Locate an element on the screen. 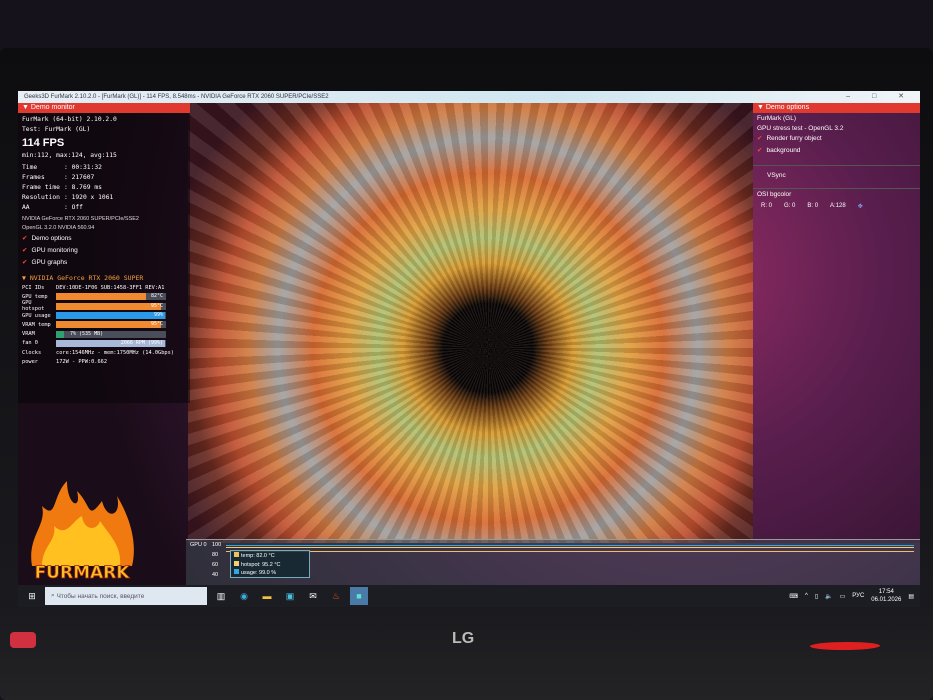  power-button is located at coordinates (23, 640).